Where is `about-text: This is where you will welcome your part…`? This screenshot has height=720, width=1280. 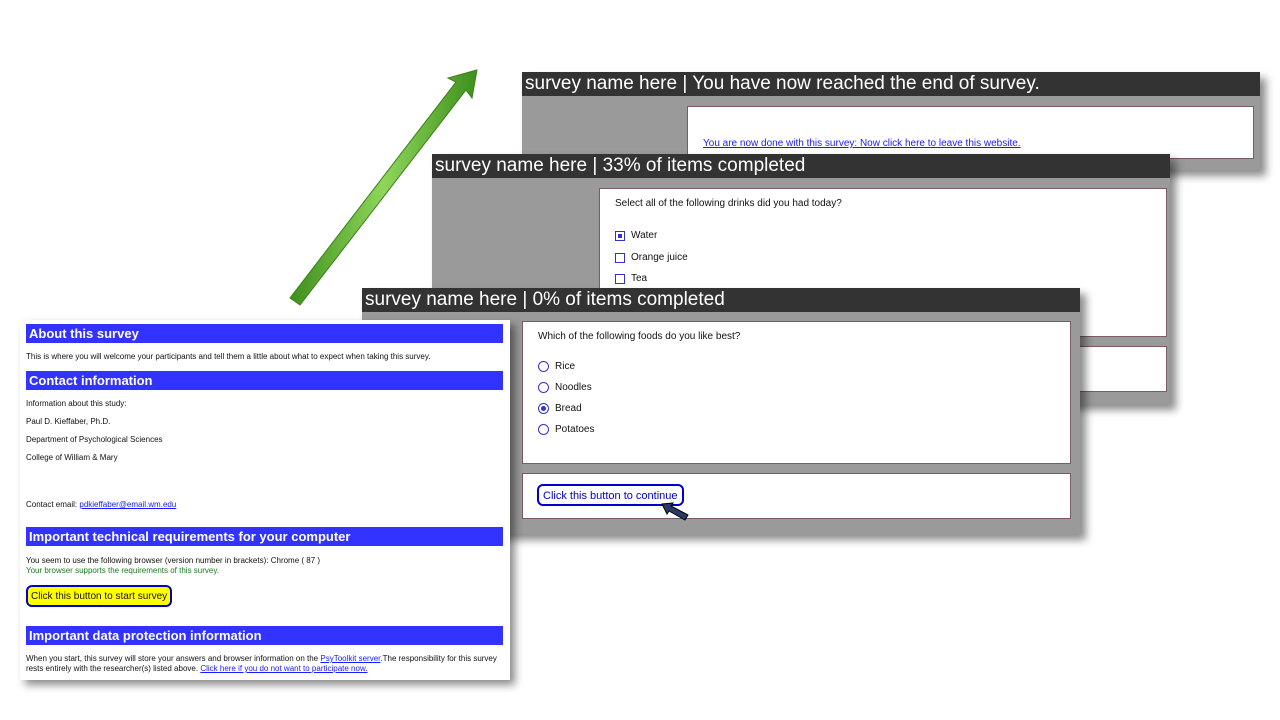
about-text: This is where you will welcome your part… is located at coordinates (228, 356).